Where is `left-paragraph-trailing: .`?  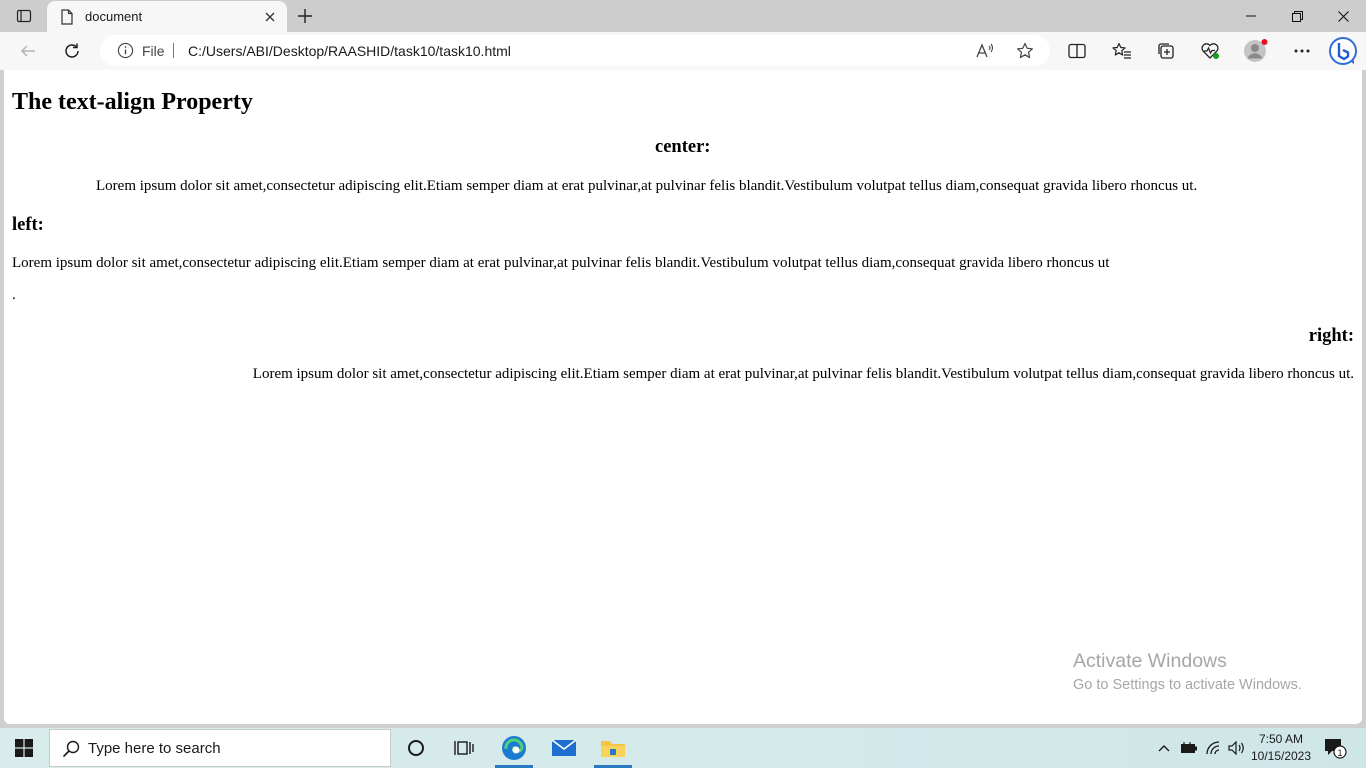 left-paragraph-trailing: . is located at coordinates (14, 295).